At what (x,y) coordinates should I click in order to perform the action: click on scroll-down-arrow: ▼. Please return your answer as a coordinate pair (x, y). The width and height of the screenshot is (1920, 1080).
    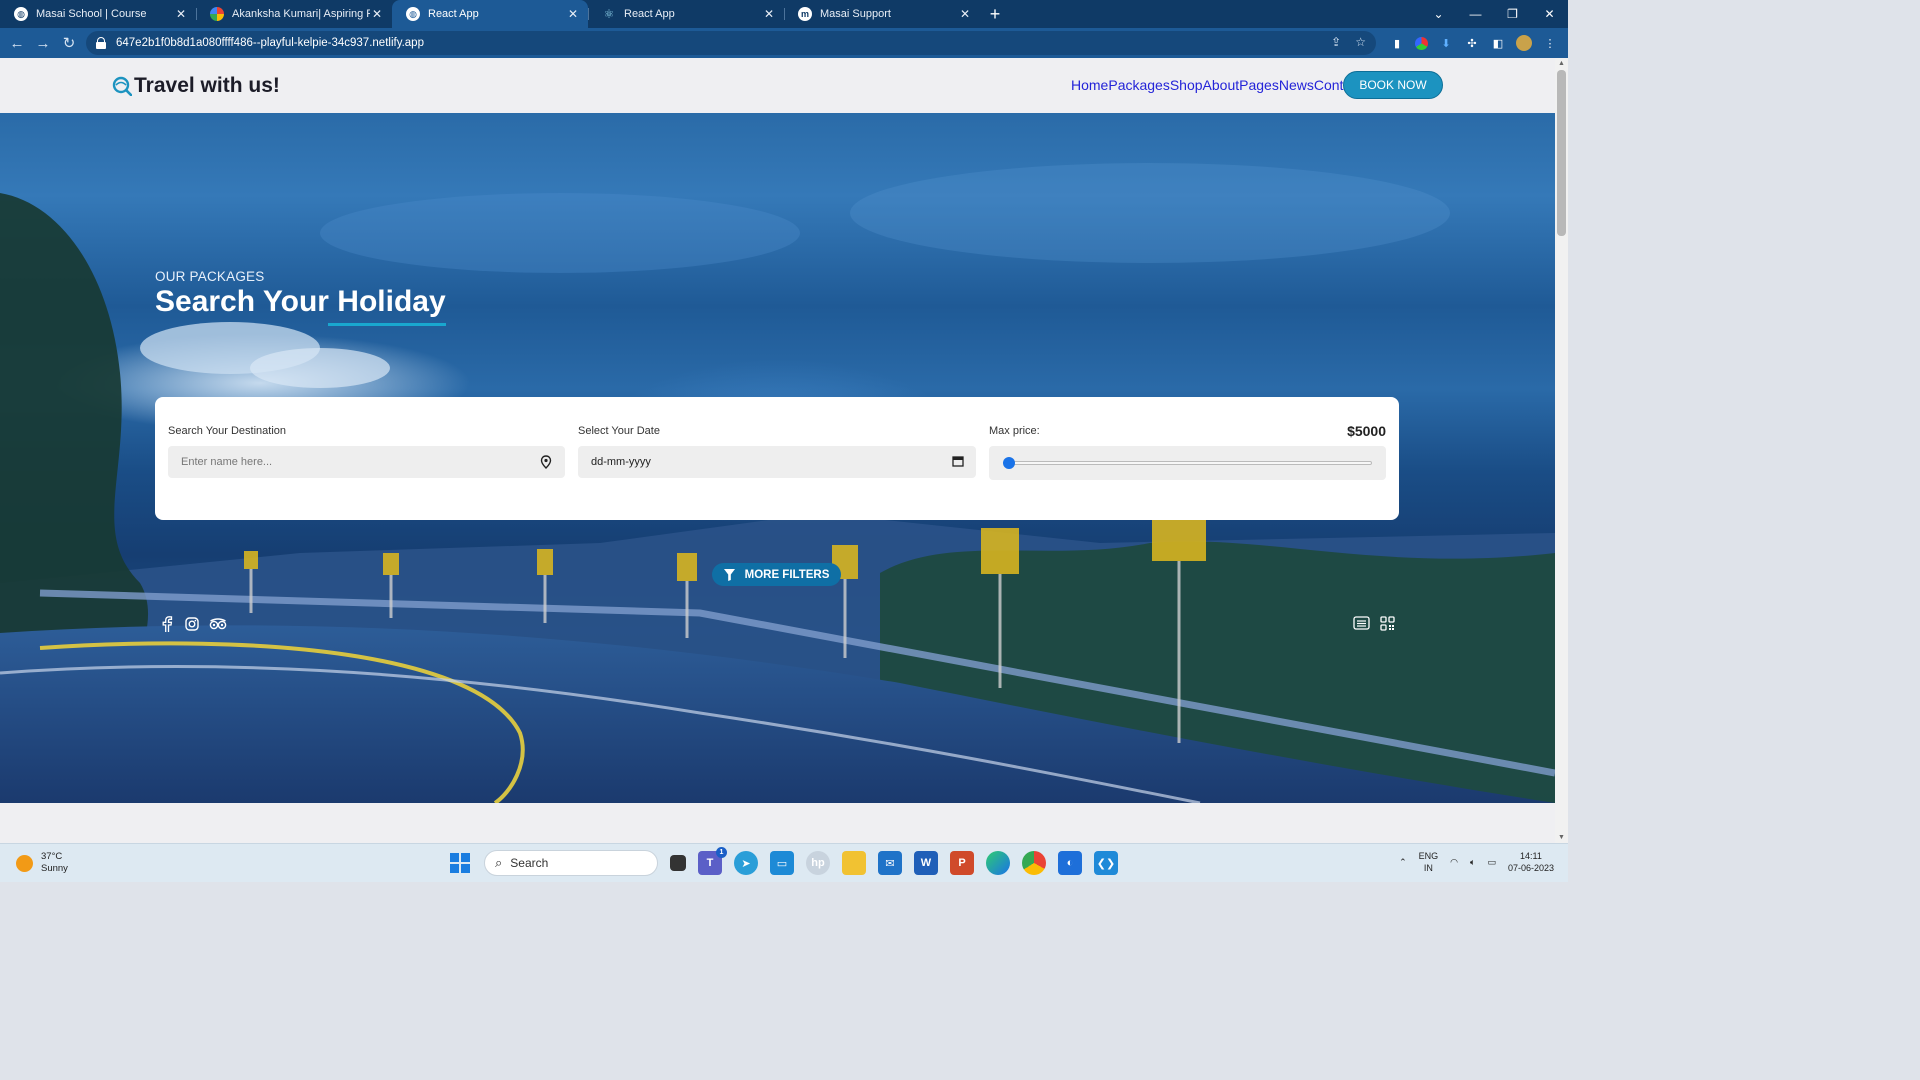
    Looking at the image, I should click on (1561, 837).